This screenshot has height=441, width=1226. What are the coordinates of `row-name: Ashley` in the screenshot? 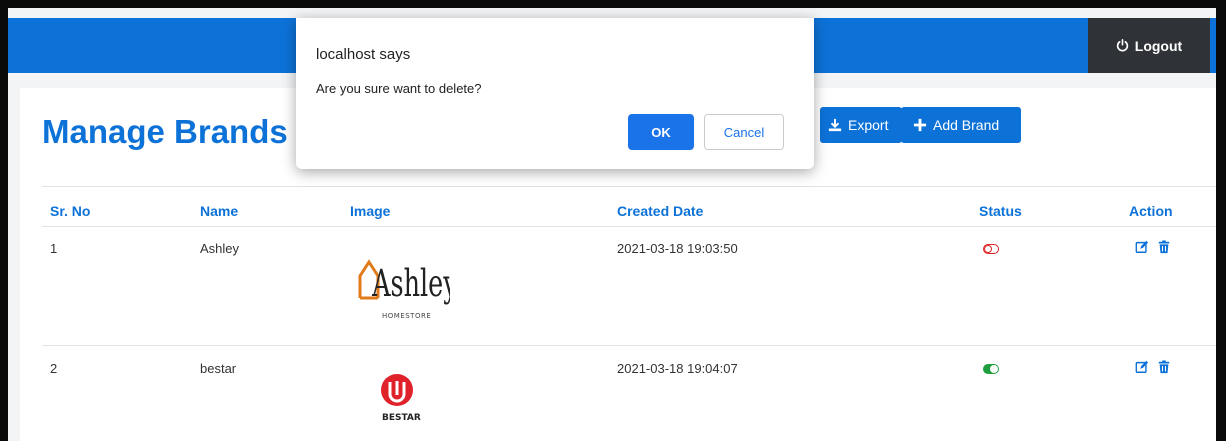 It's located at (220, 248).